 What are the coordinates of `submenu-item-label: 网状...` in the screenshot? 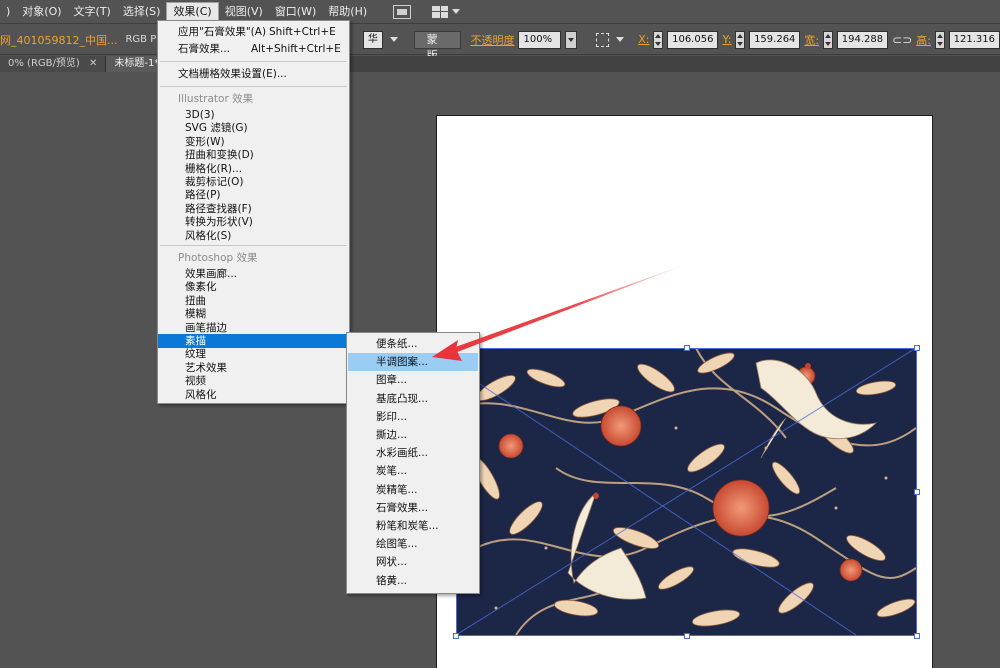 It's located at (392, 562).